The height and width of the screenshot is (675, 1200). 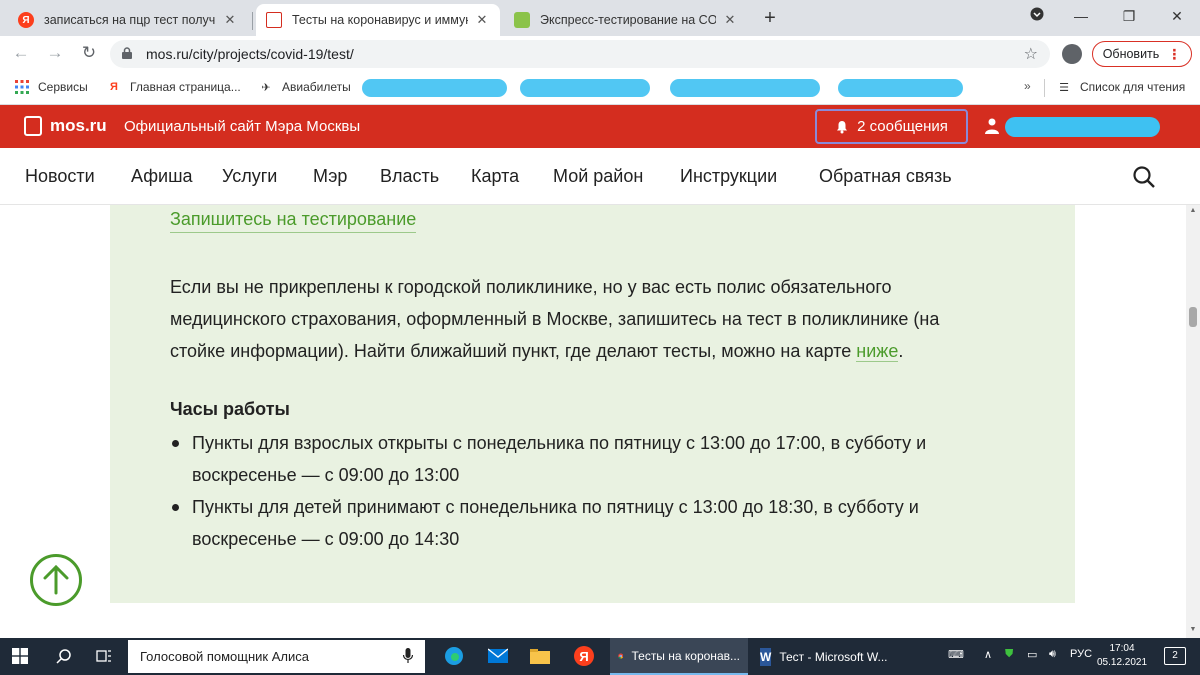 I want to click on reading-list-icon: ☰, so click(x=1064, y=87).